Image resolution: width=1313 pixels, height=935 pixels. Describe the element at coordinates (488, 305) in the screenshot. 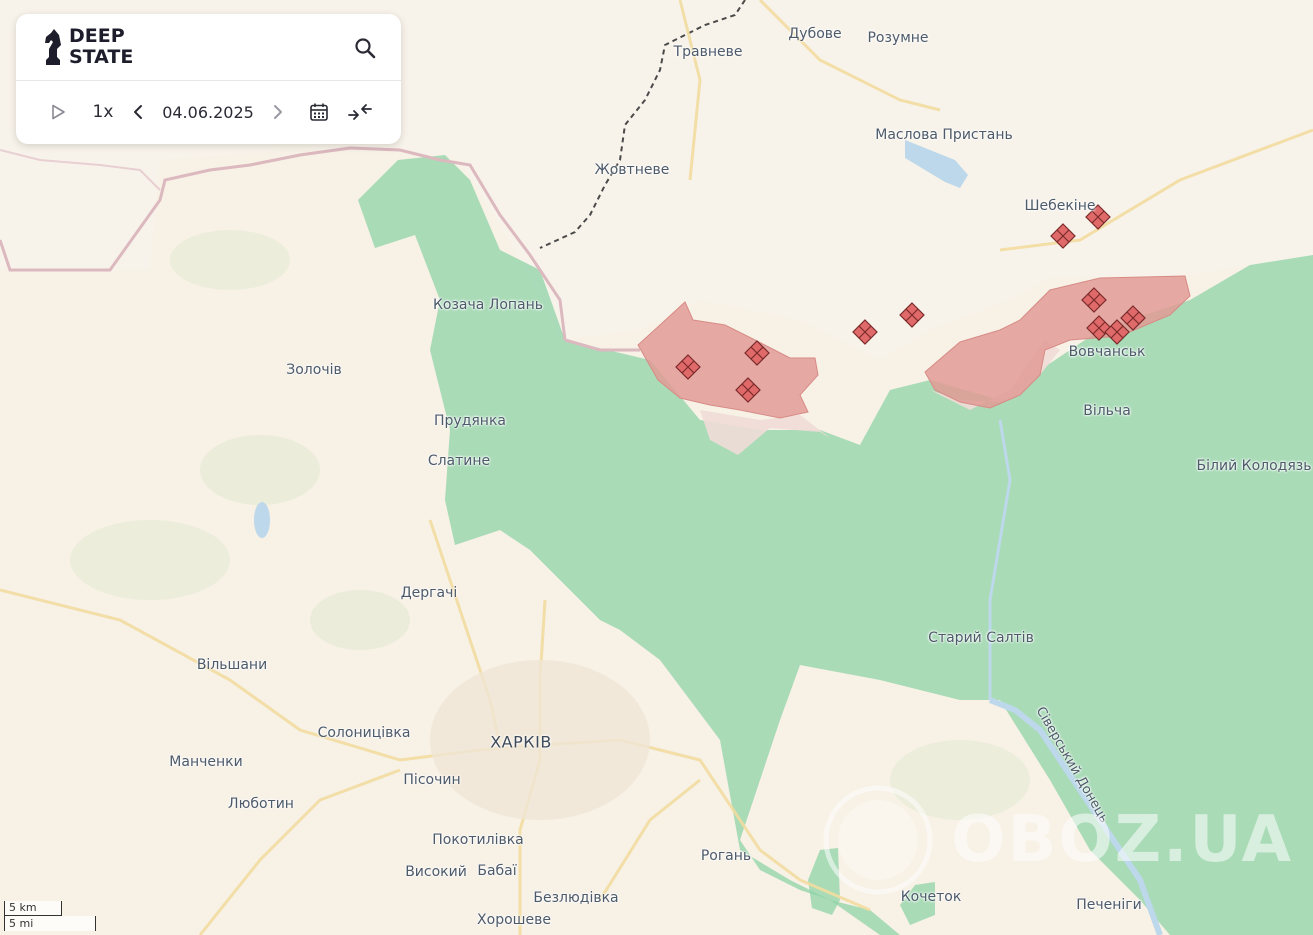

I see `label-kozacha: Козача Лопань` at that location.